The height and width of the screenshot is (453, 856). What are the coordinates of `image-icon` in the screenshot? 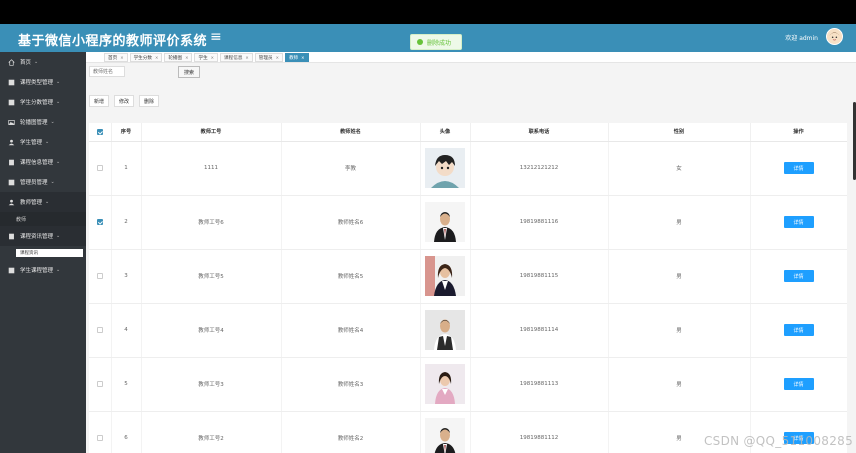 It's located at (11, 122).